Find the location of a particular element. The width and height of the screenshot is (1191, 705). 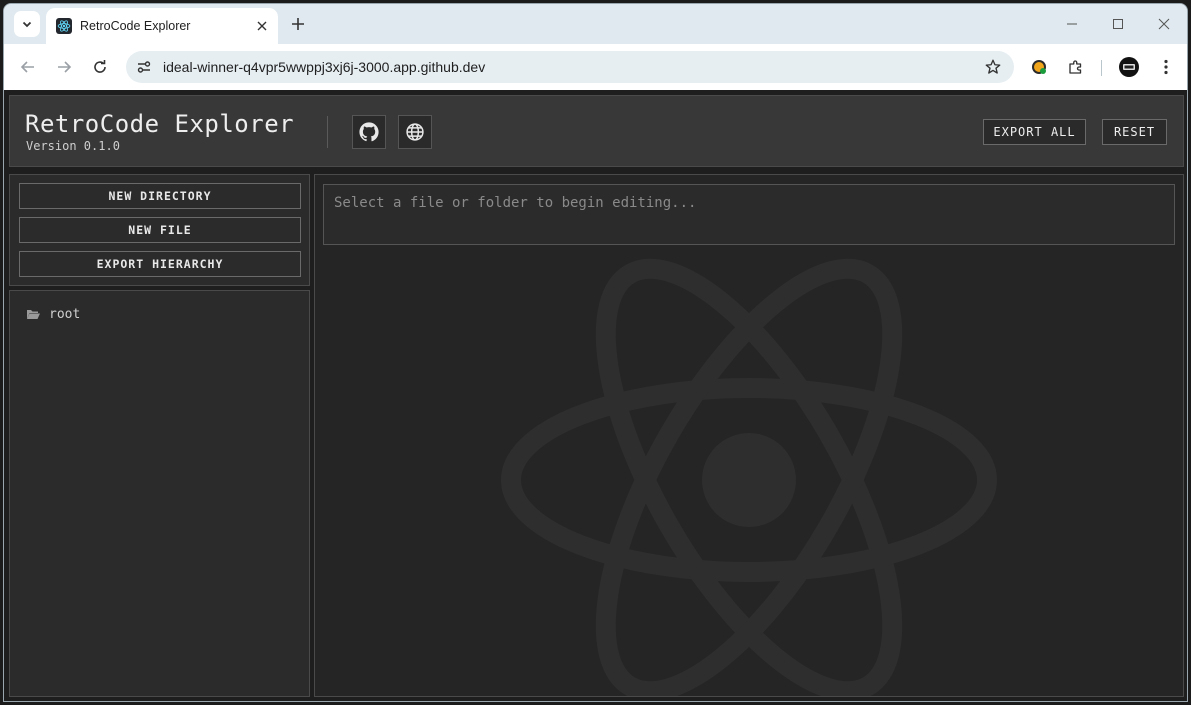

reset-button: RESET is located at coordinates (1134, 132).